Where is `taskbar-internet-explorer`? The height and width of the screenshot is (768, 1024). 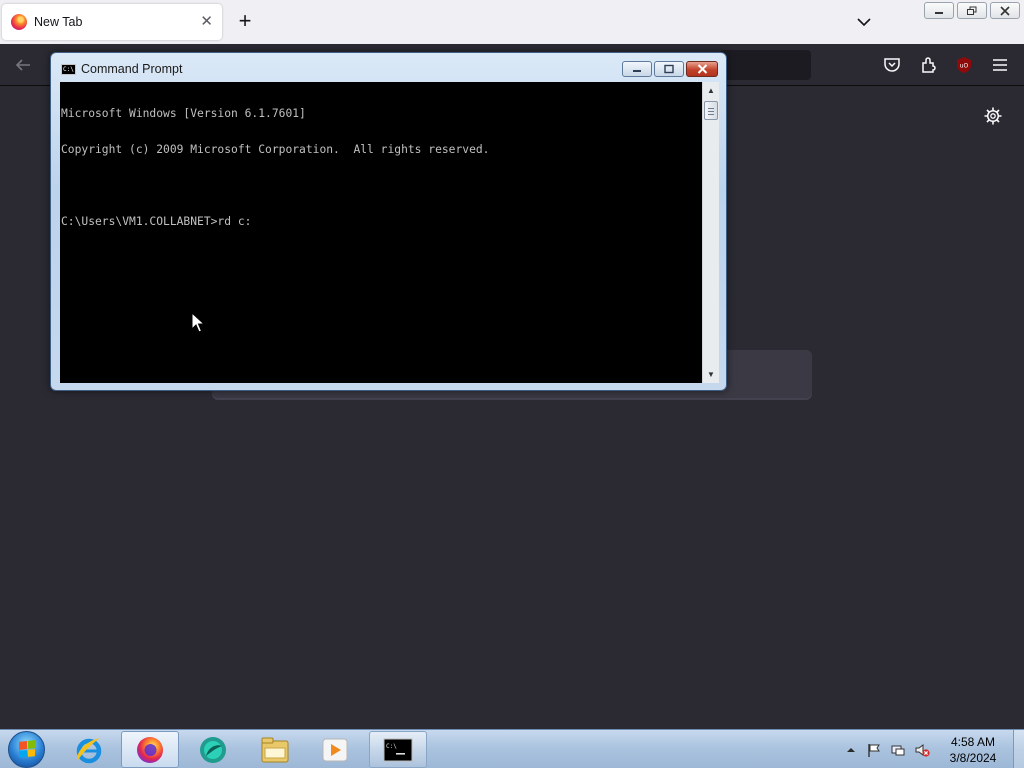 taskbar-internet-explorer is located at coordinates (89, 749).